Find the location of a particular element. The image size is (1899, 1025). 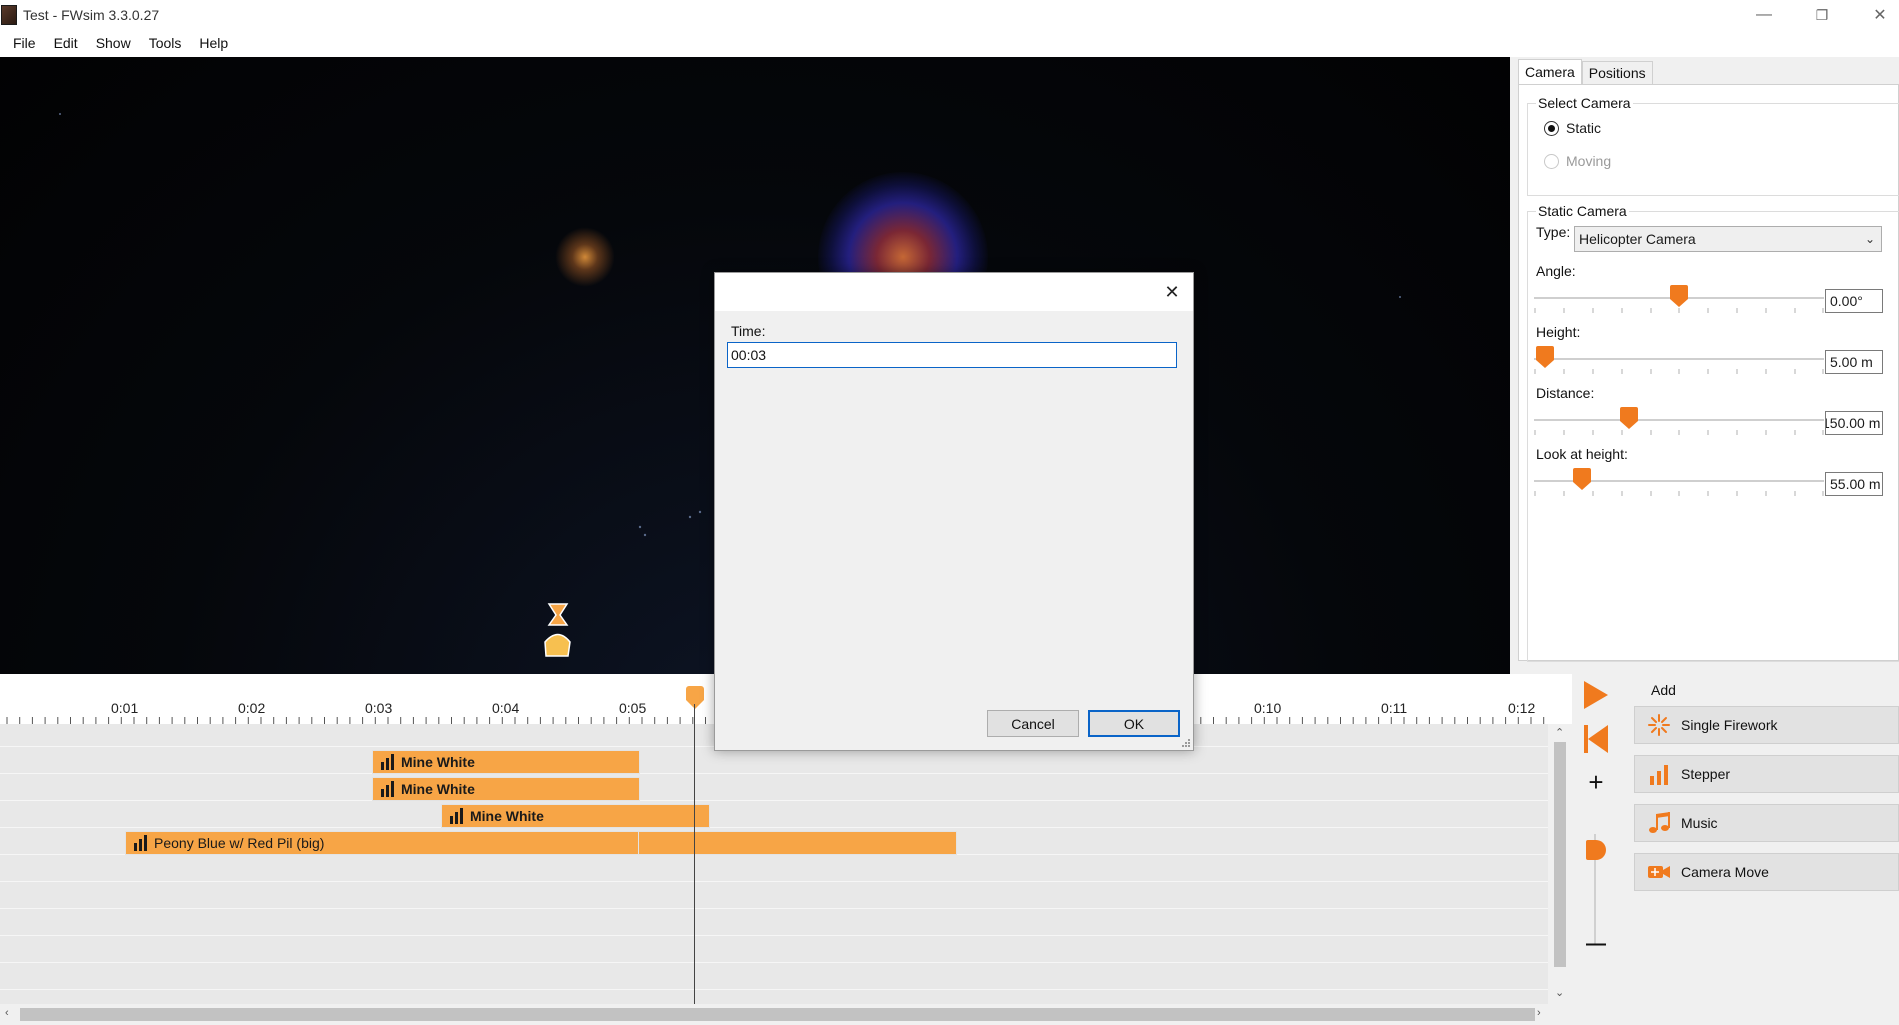

ruler-label: 0:11 is located at coordinates (1394, 708).